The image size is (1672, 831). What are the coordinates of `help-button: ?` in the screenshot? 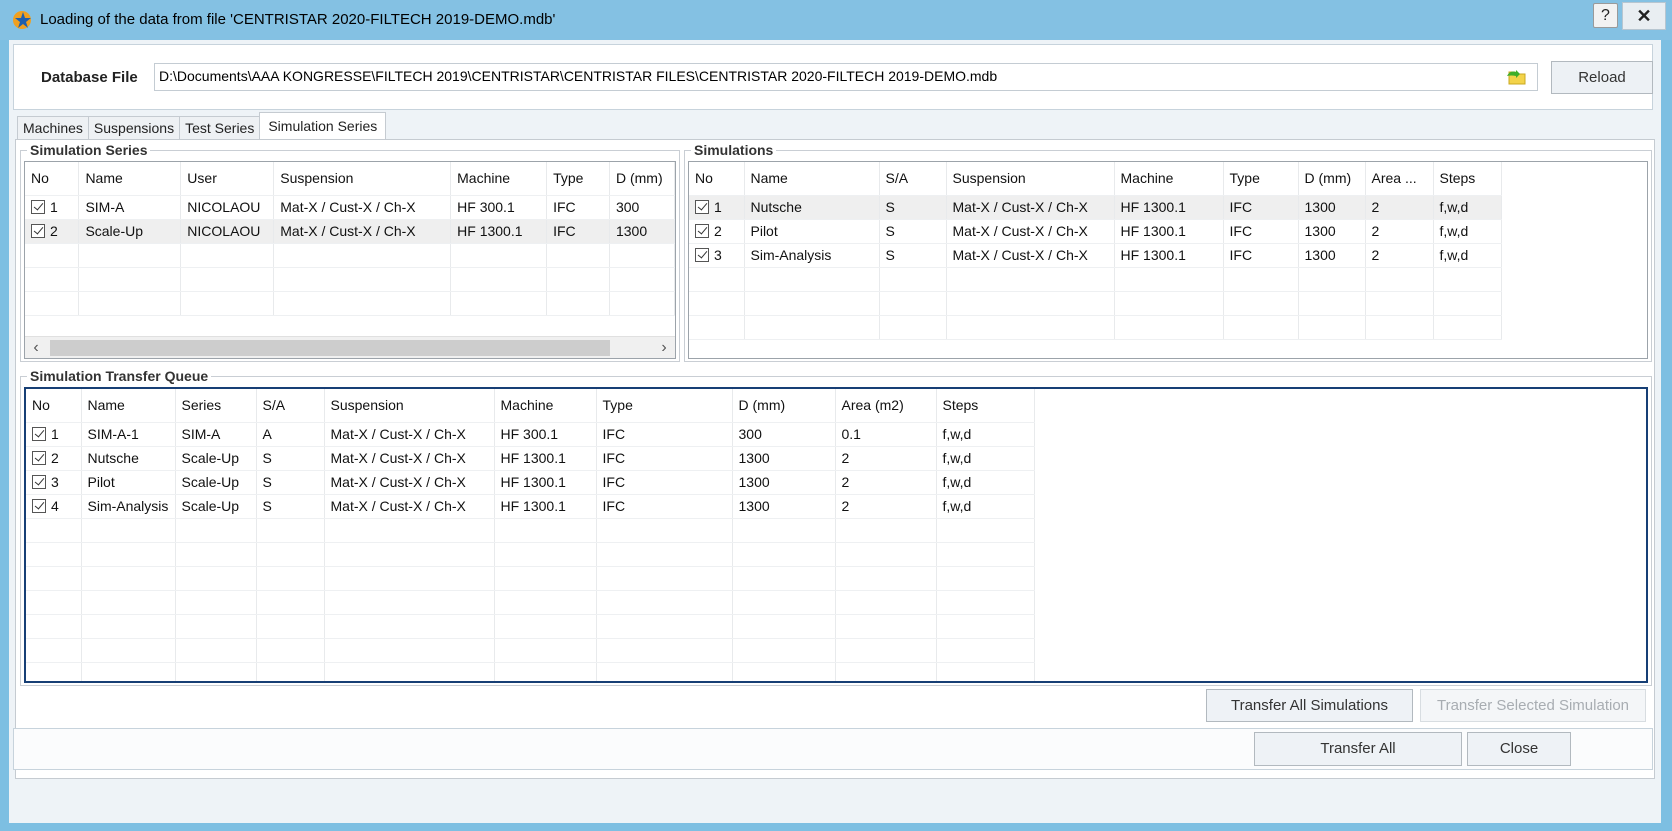 It's located at (1605, 15).